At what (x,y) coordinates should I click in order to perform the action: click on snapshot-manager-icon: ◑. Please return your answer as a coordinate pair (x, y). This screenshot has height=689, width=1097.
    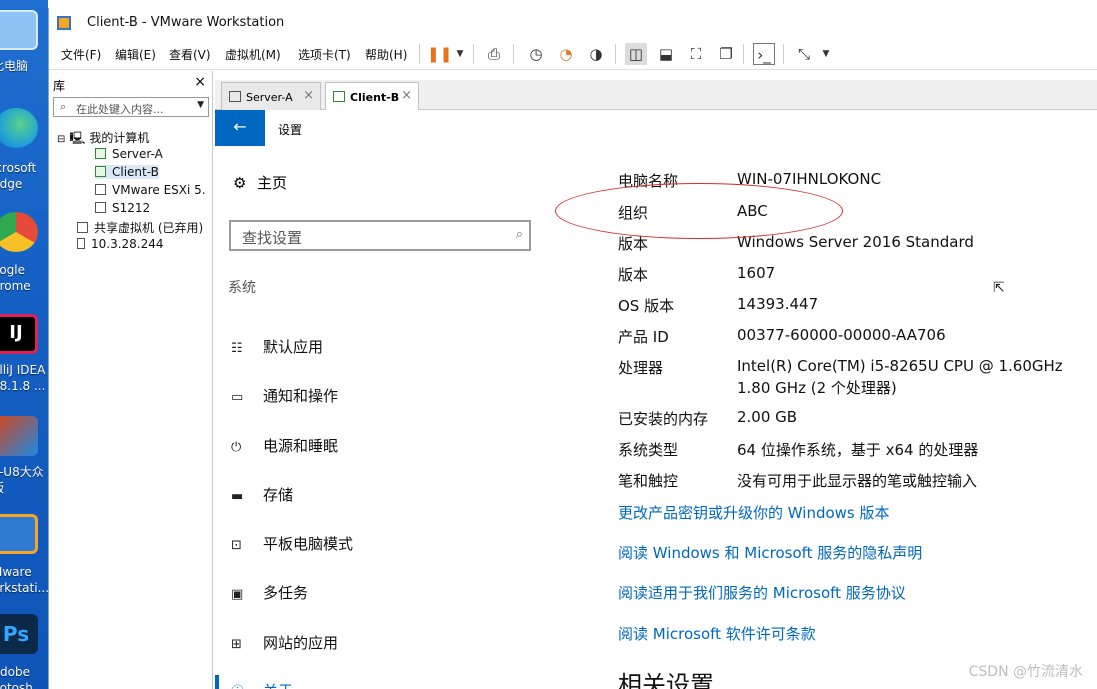
    Looking at the image, I should click on (596, 54).